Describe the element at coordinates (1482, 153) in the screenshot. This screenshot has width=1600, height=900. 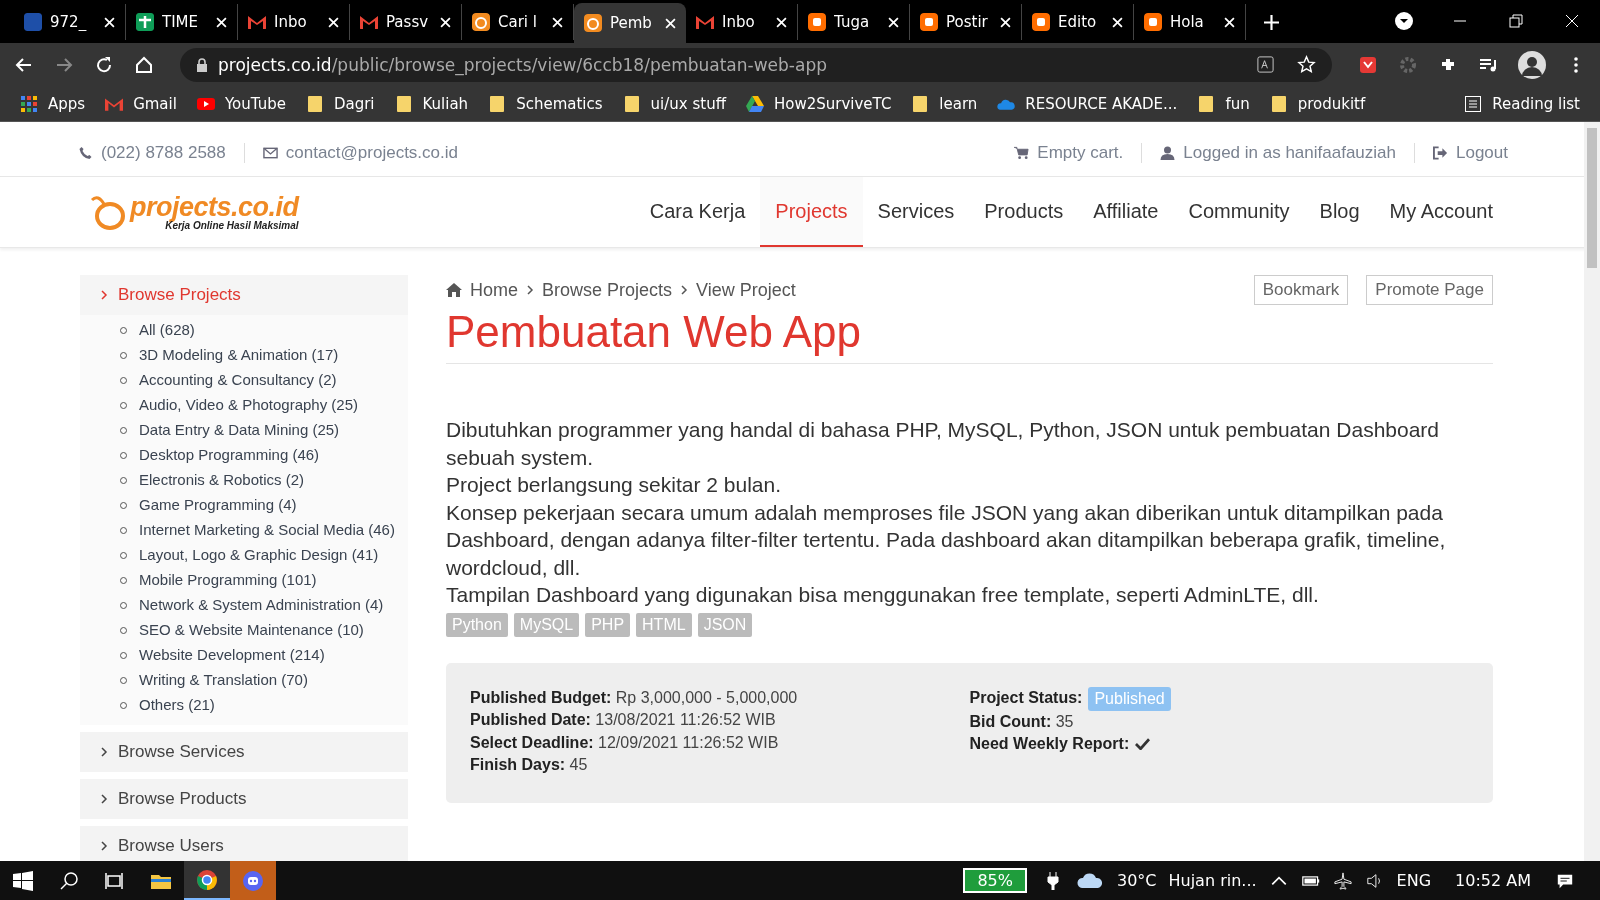
I see `logout-link: Logout` at that location.